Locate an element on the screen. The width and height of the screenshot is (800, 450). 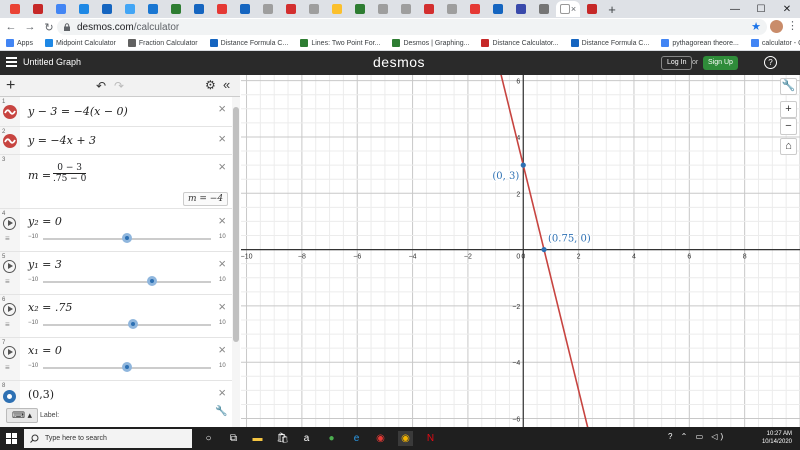
expression-row: 2 y = −4x + 3 × is located at coordinates (116, 141).